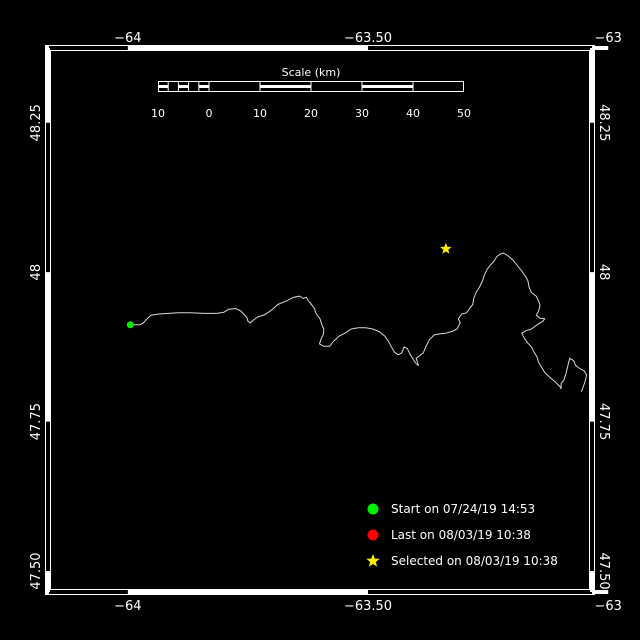  I want to click on scale-bar-label: 50, so click(464, 113).